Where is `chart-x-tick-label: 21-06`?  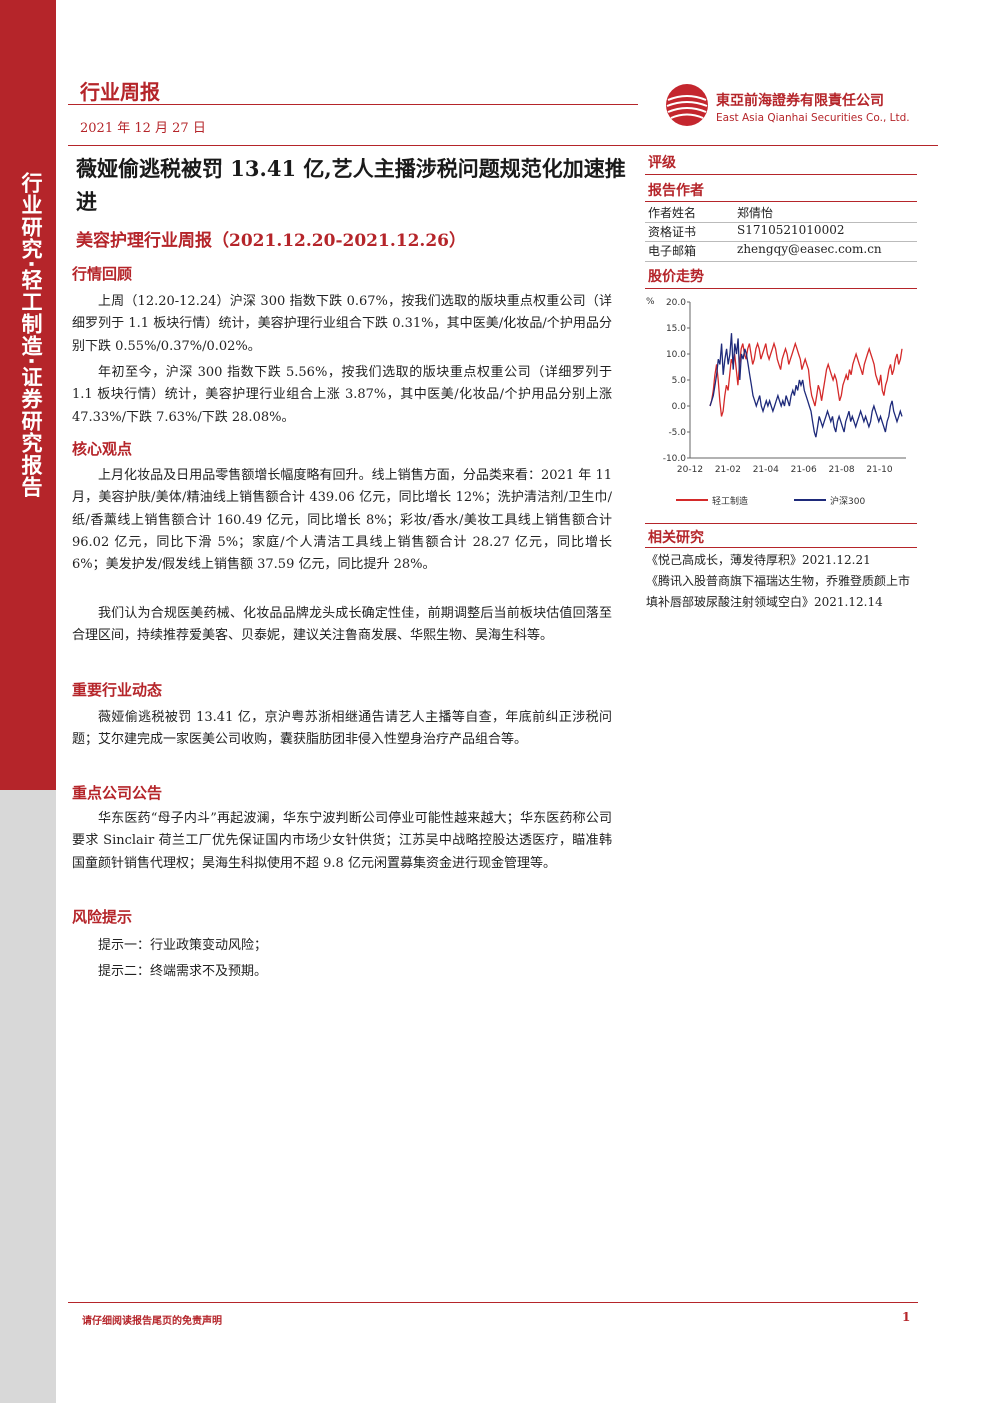
chart-x-tick-label: 21-06 is located at coordinates (804, 470).